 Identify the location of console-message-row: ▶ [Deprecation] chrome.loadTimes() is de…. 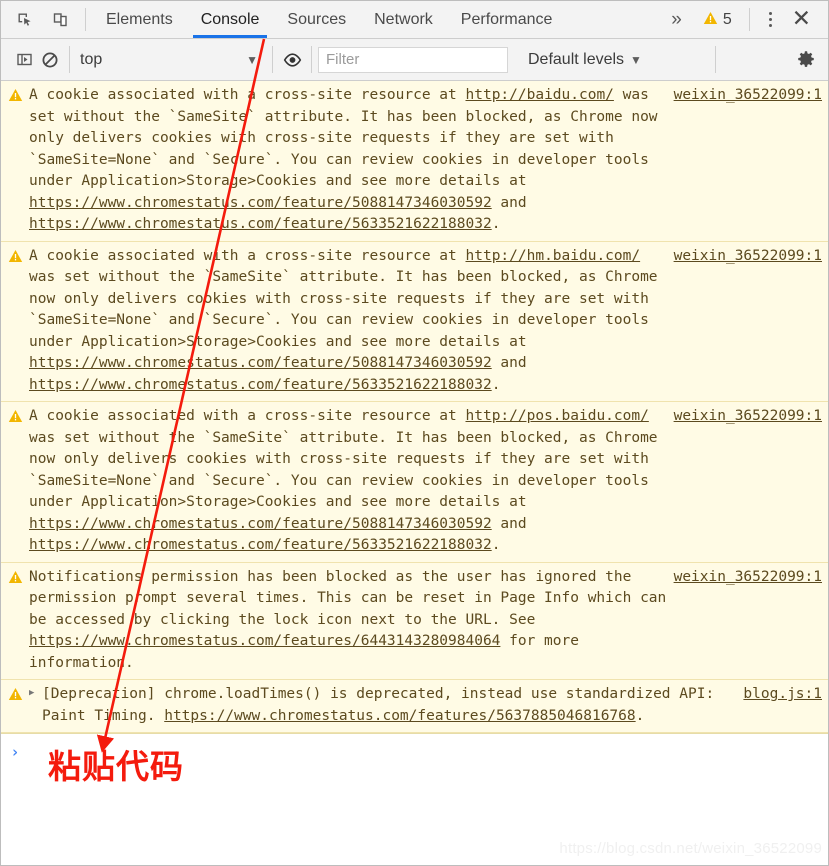
(414, 706).